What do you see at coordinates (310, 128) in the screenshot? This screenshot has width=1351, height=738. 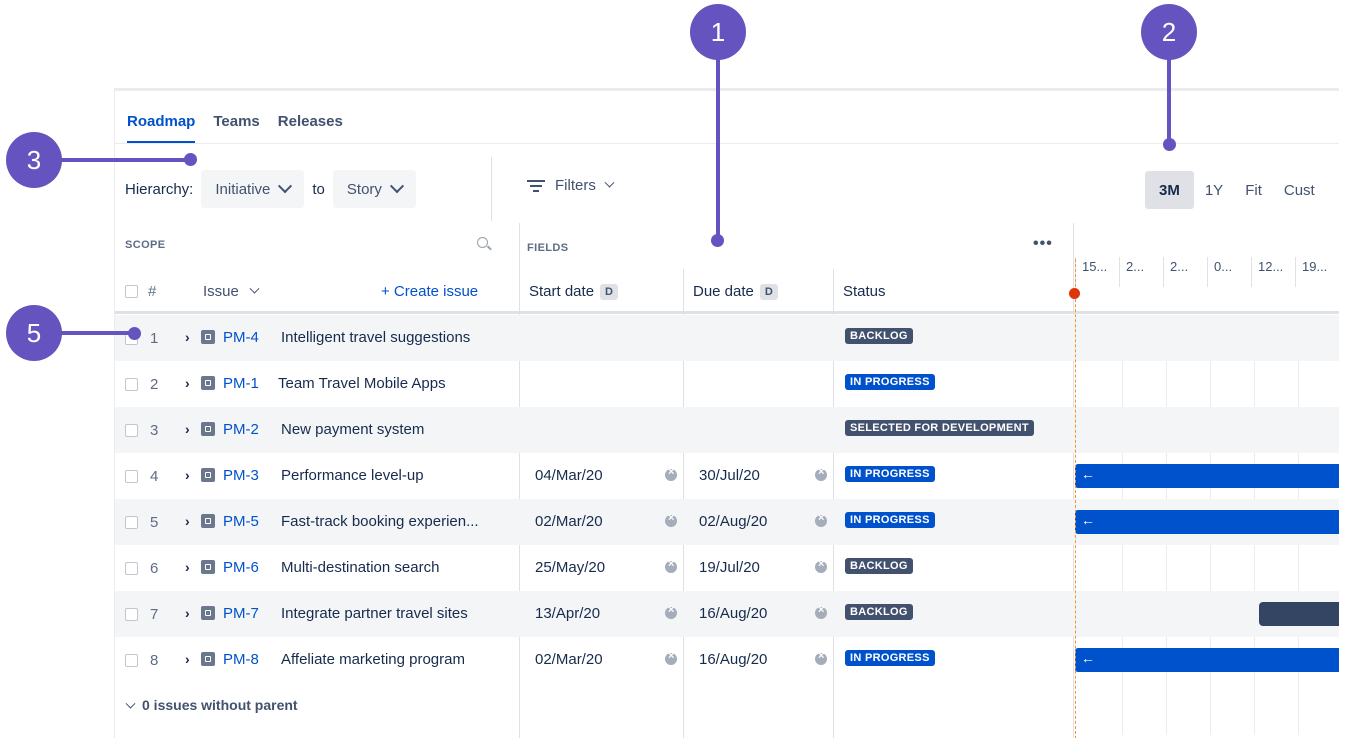 I see `tab-releases: Releases` at bounding box center [310, 128].